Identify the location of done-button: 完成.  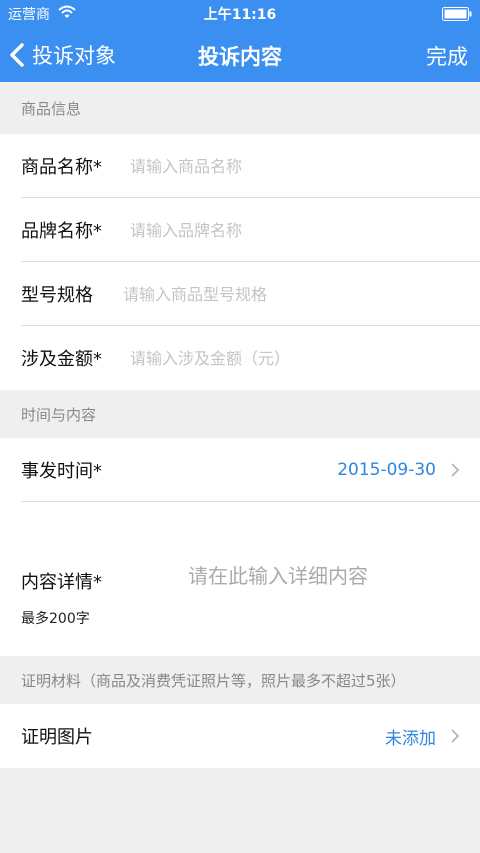
(447, 56).